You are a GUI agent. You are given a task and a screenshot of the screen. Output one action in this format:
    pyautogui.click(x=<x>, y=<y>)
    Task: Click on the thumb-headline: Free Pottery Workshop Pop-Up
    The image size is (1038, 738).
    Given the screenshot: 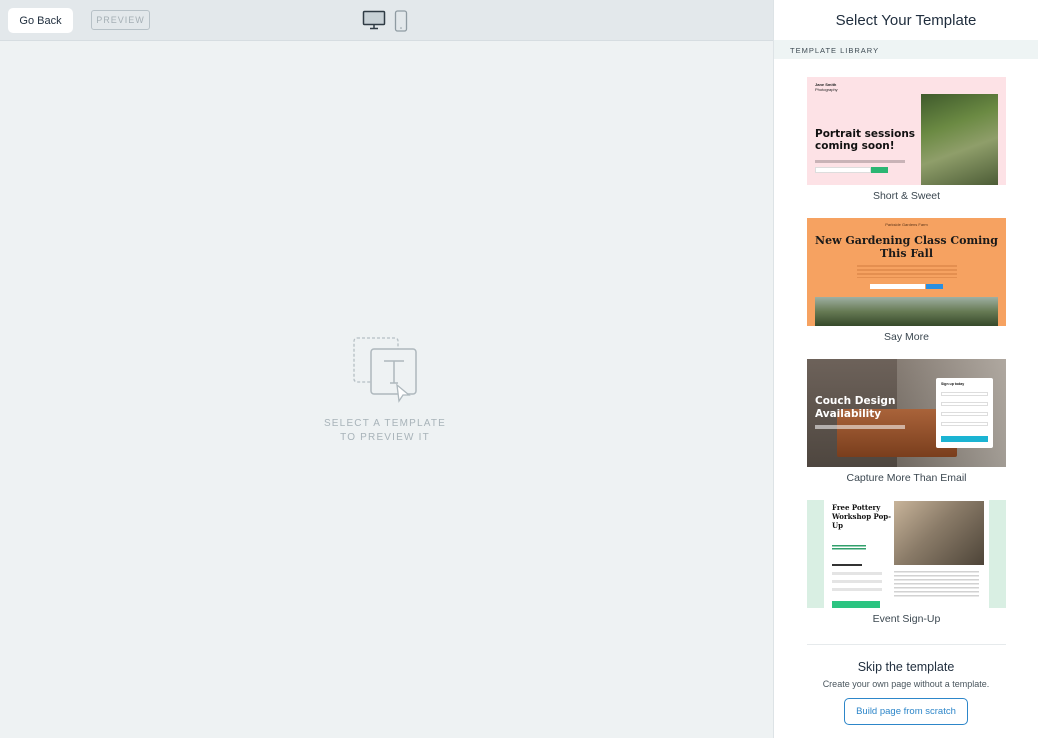 What is the action you would take?
    pyautogui.click(x=862, y=516)
    